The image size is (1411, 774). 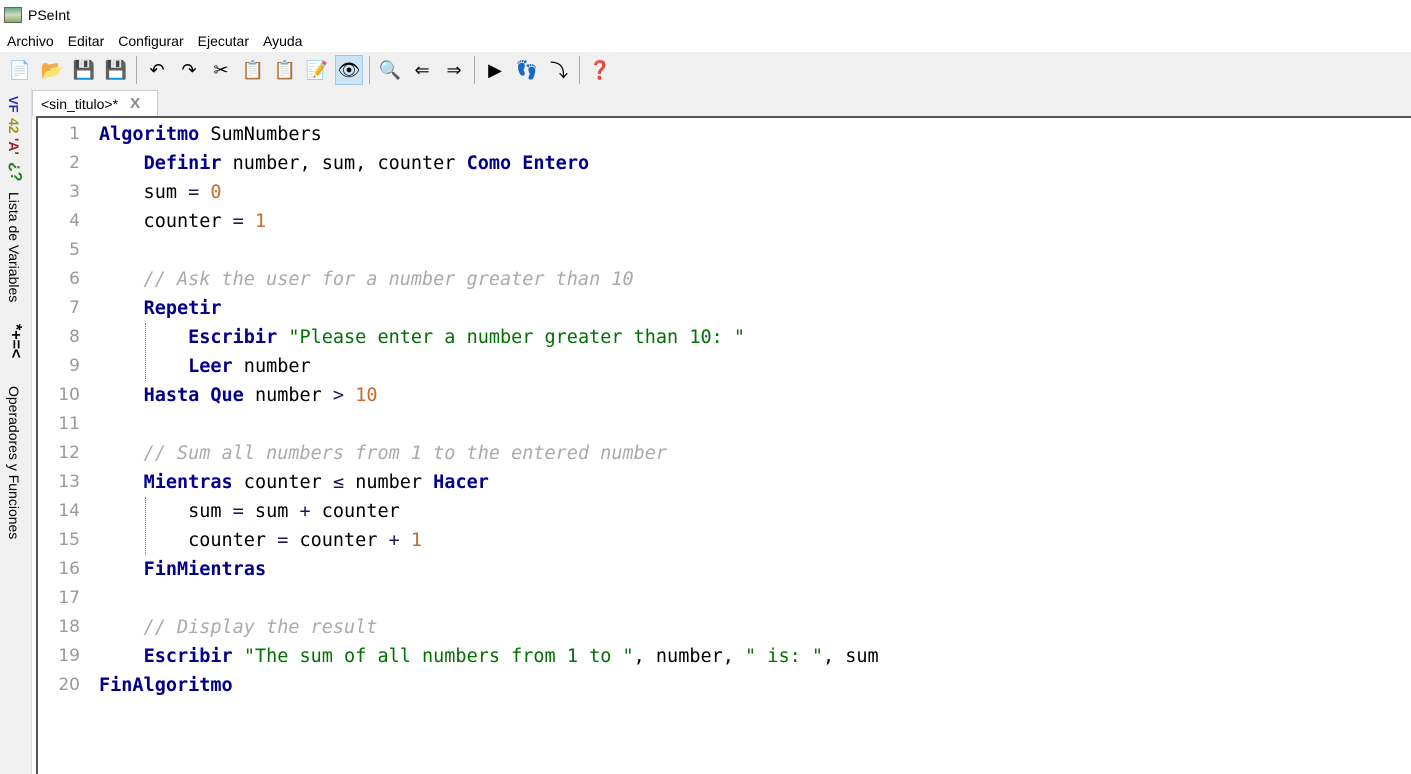 What do you see at coordinates (69, 424) in the screenshot?
I see `line-number: 11` at bounding box center [69, 424].